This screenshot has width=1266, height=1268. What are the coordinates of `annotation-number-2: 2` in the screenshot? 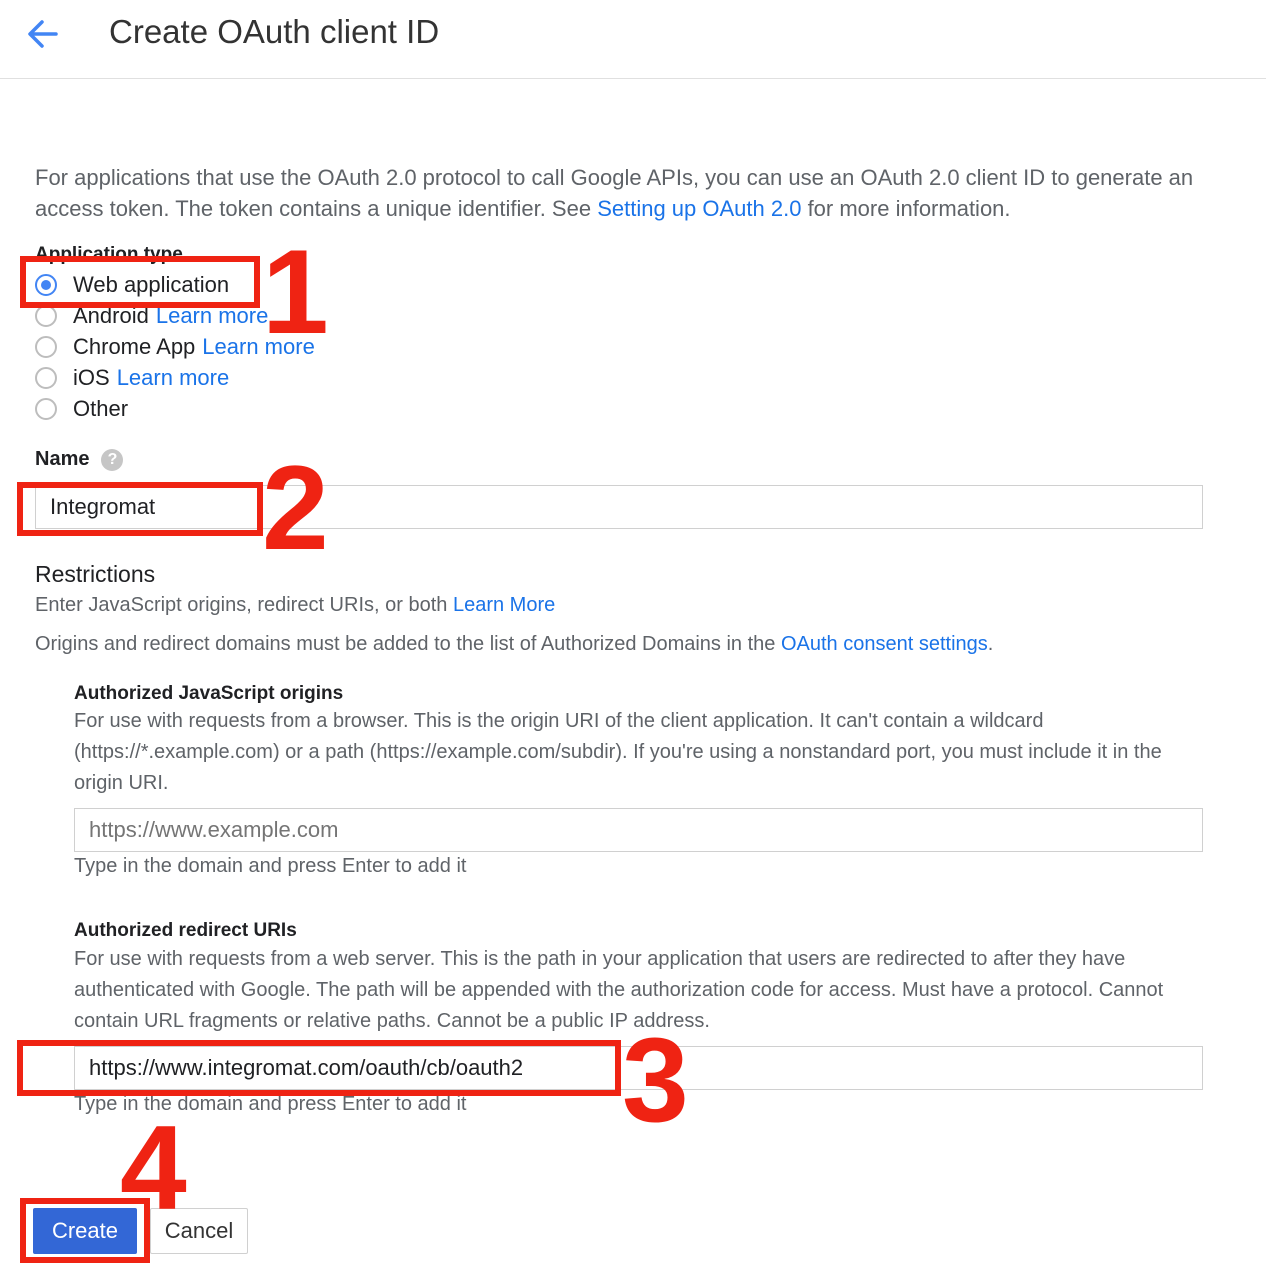 It's located at (295, 508).